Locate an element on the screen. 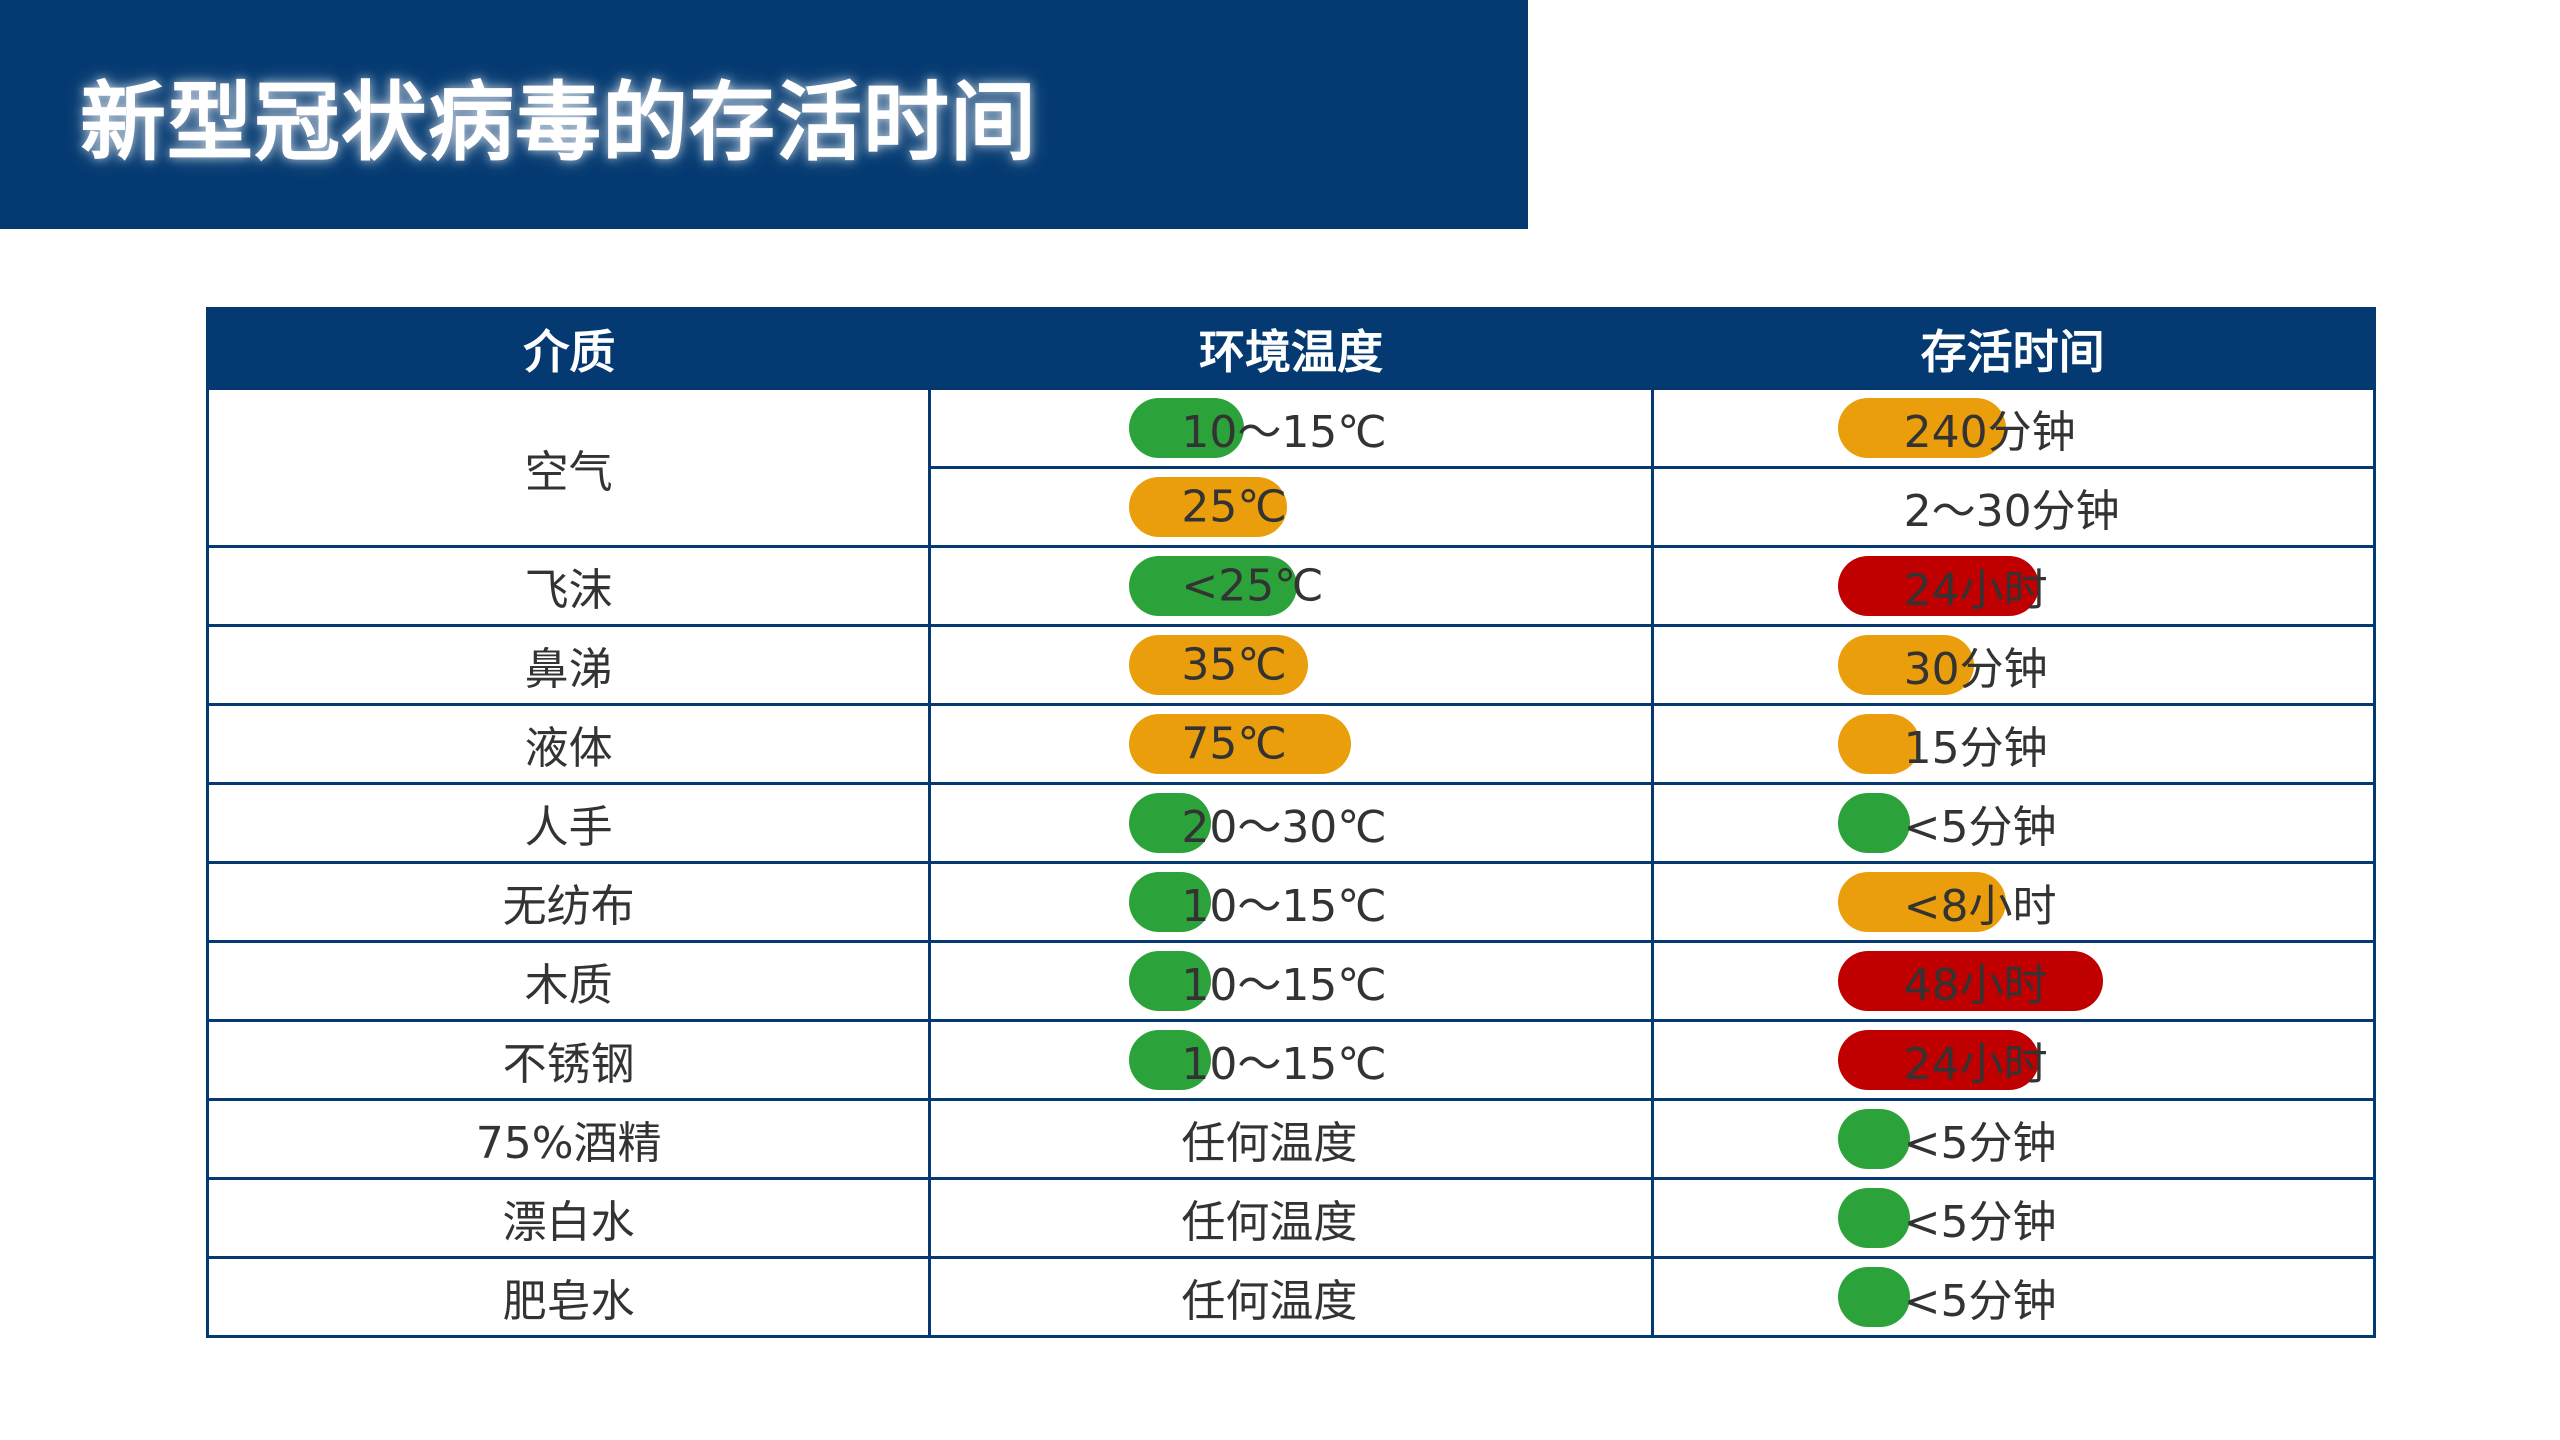 The image size is (2560, 1440). table-row: 无纺布 10～15℃ <8小时 is located at coordinates (1291, 902).